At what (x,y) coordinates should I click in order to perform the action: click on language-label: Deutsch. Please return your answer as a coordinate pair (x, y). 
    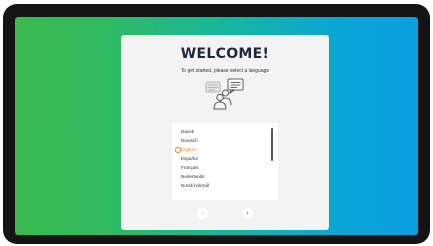
    Looking at the image, I should click on (189, 140).